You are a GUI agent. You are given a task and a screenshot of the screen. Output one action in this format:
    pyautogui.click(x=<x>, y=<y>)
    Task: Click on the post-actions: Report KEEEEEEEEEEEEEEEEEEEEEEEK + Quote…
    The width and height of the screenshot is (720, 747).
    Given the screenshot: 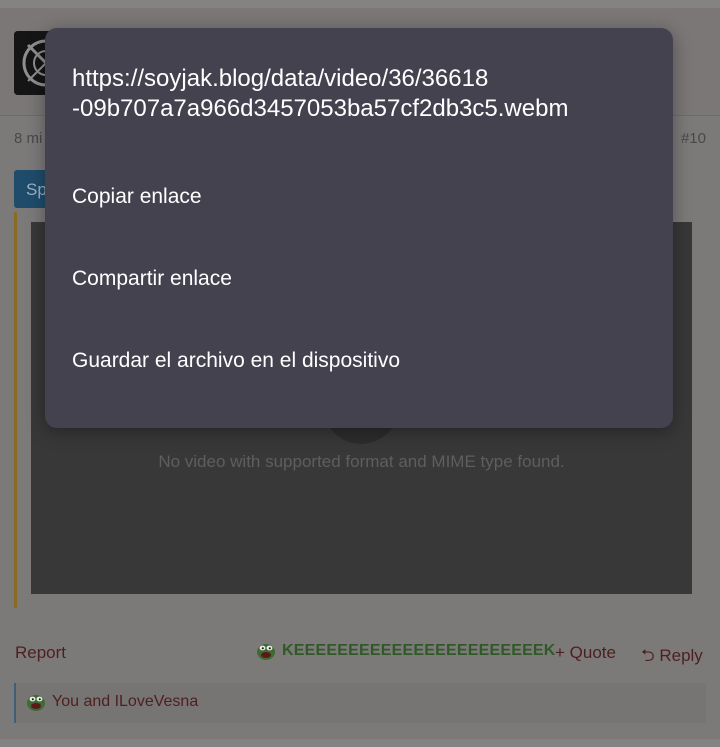 What is the action you would take?
    pyautogui.click(x=360, y=653)
    